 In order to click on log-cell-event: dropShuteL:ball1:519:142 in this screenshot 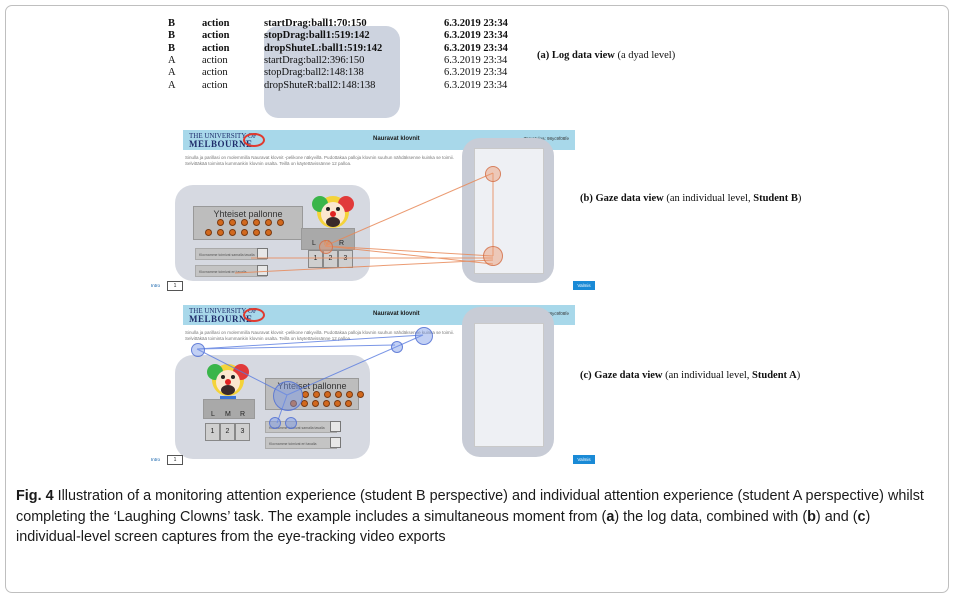, I will do `click(323, 48)`.